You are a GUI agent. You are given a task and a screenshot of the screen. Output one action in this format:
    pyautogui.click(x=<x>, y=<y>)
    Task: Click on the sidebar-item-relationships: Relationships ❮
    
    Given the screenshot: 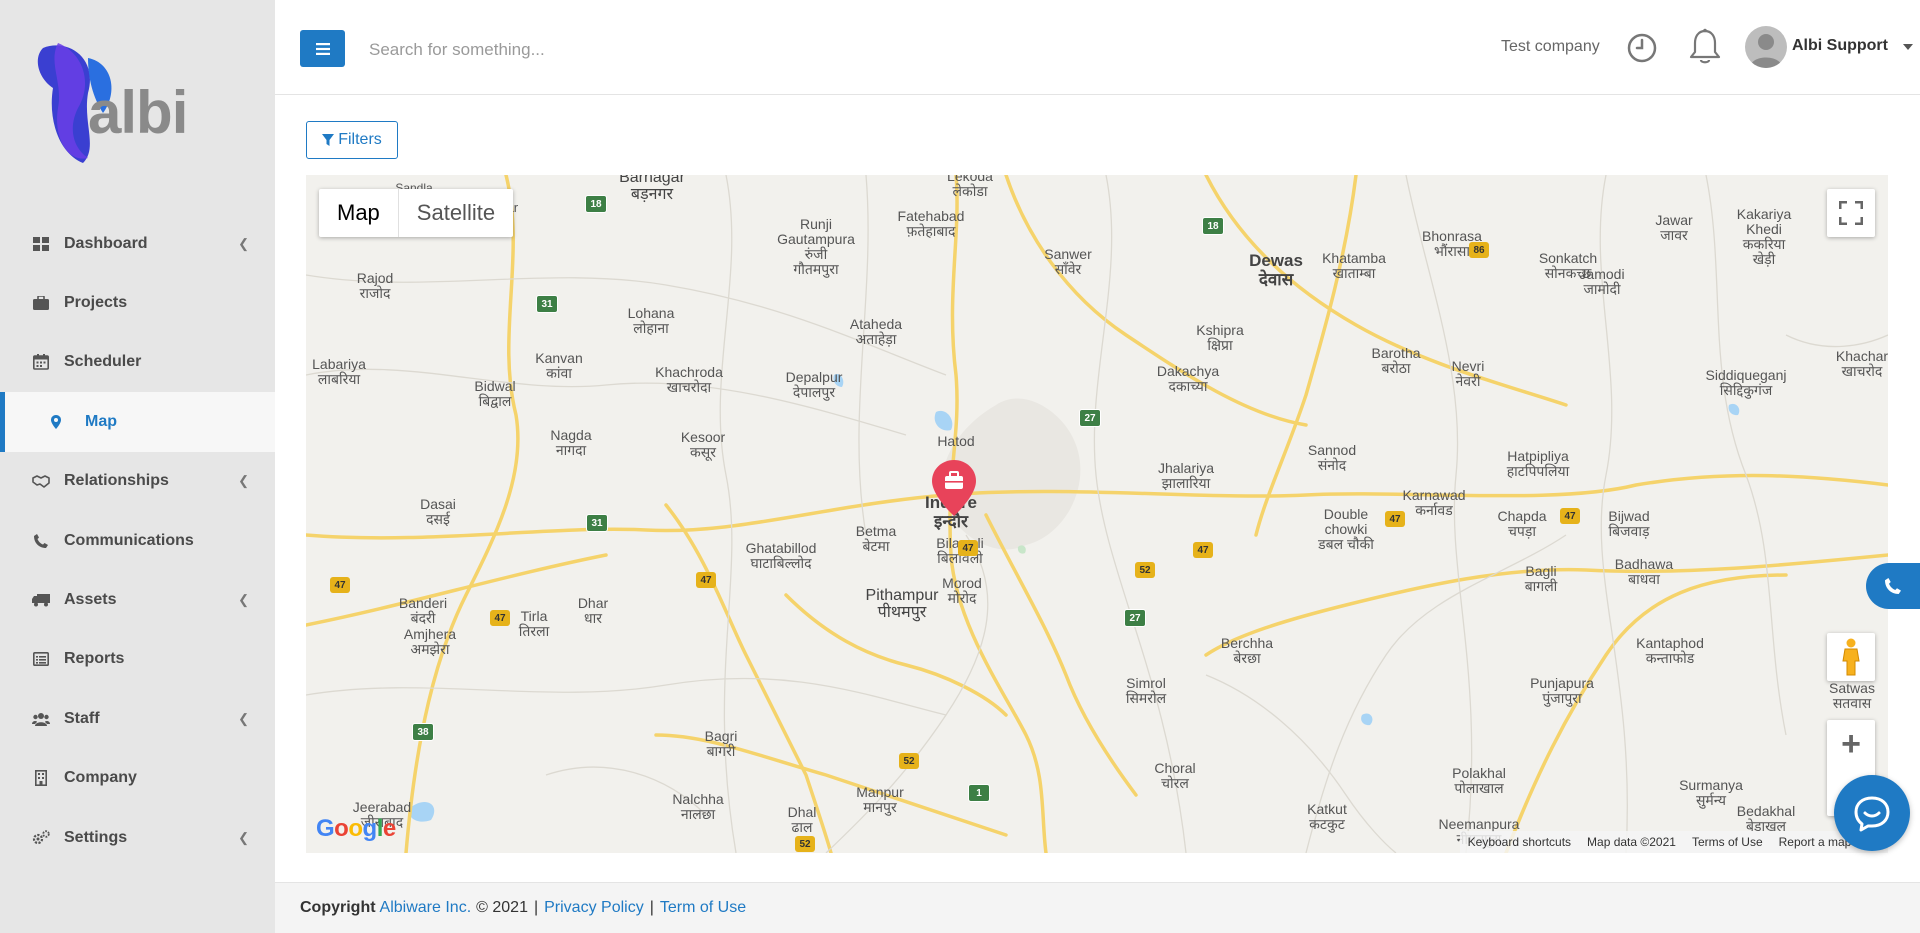 What is the action you would take?
    pyautogui.click(x=137, y=481)
    